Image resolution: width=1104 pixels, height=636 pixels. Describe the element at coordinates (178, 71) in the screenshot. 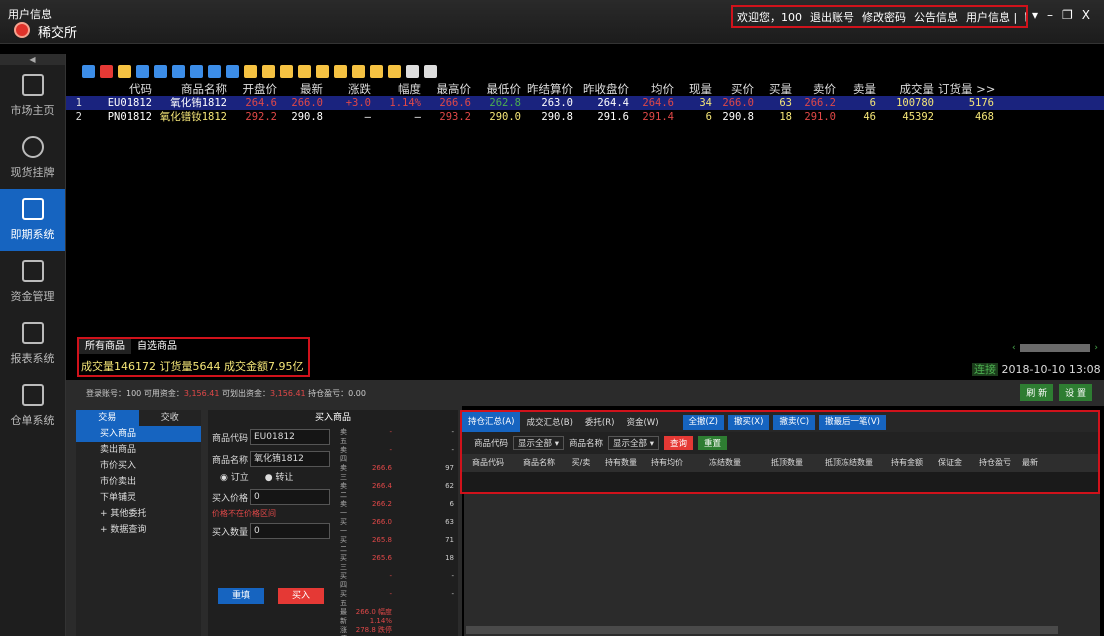

I see `zhou-icon` at that location.